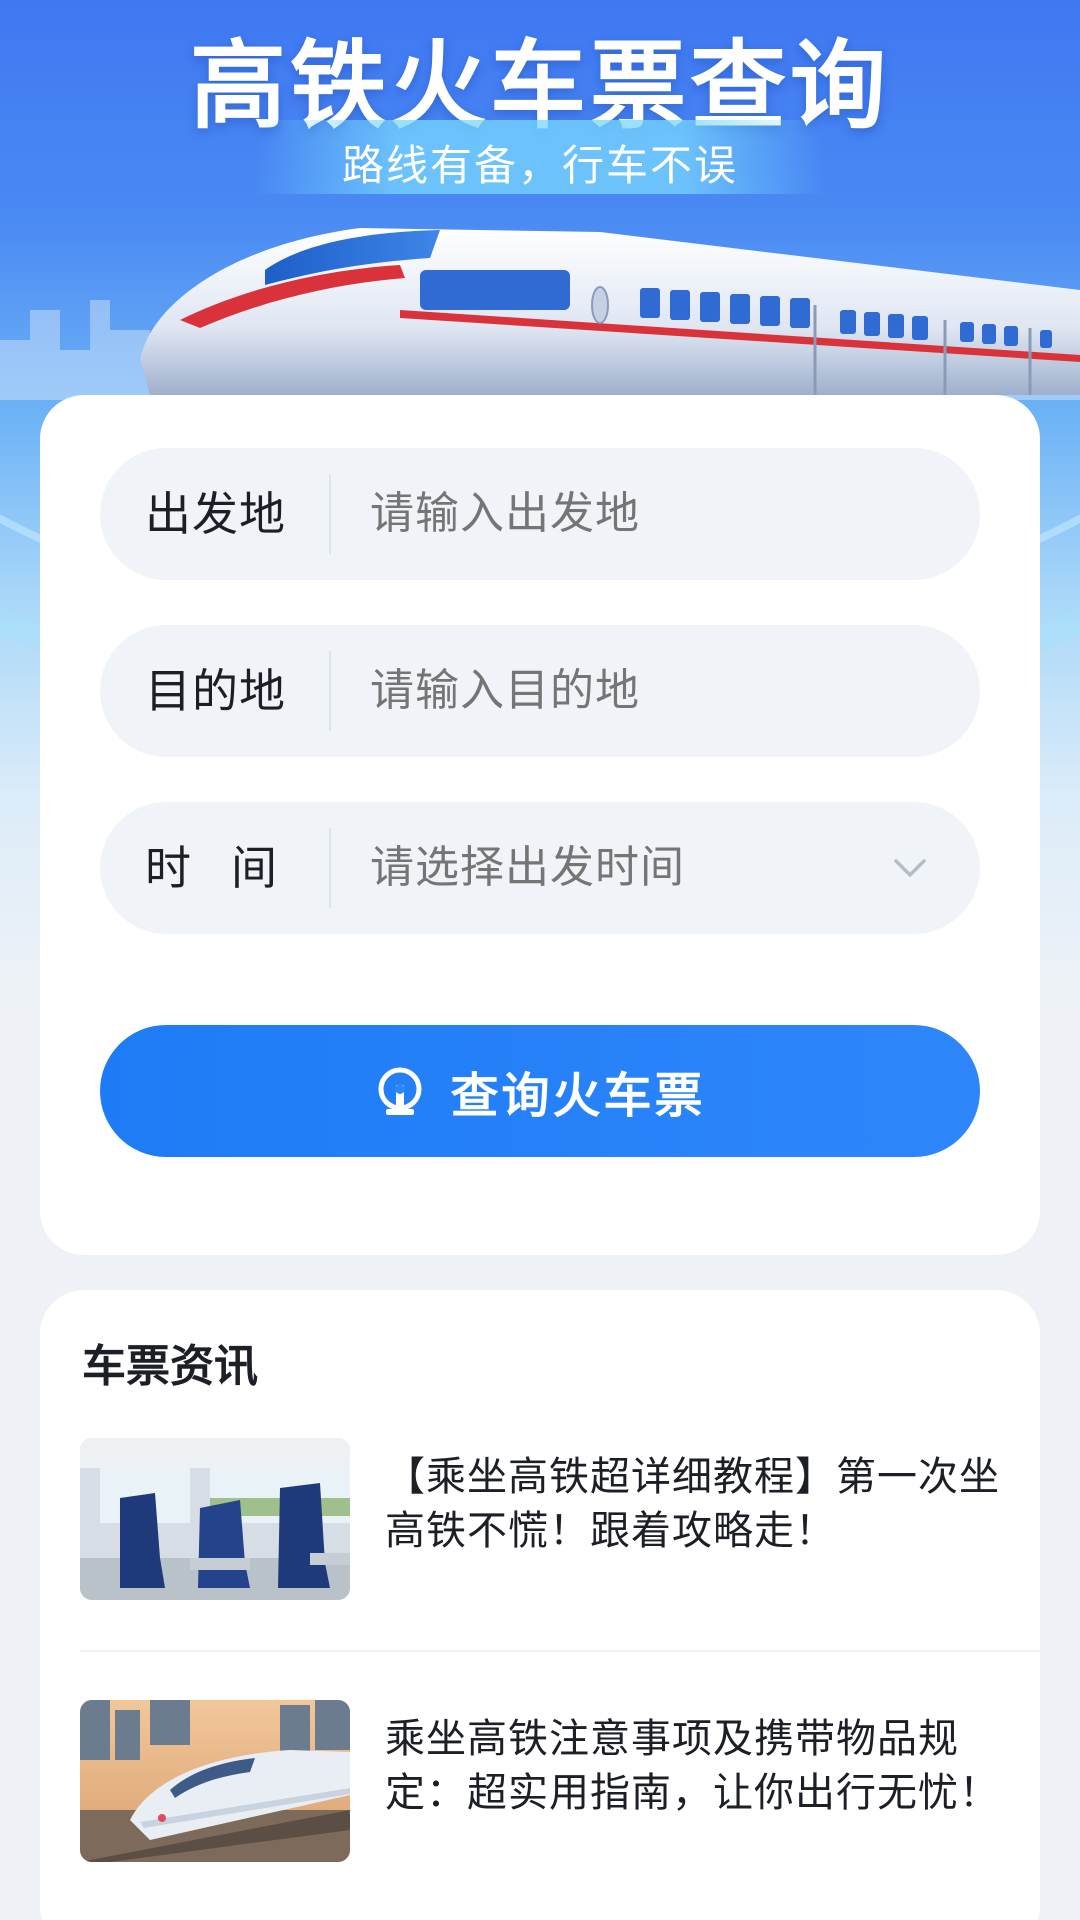 This screenshot has width=1080, height=1920. I want to click on time-field: 时间, so click(540, 868).